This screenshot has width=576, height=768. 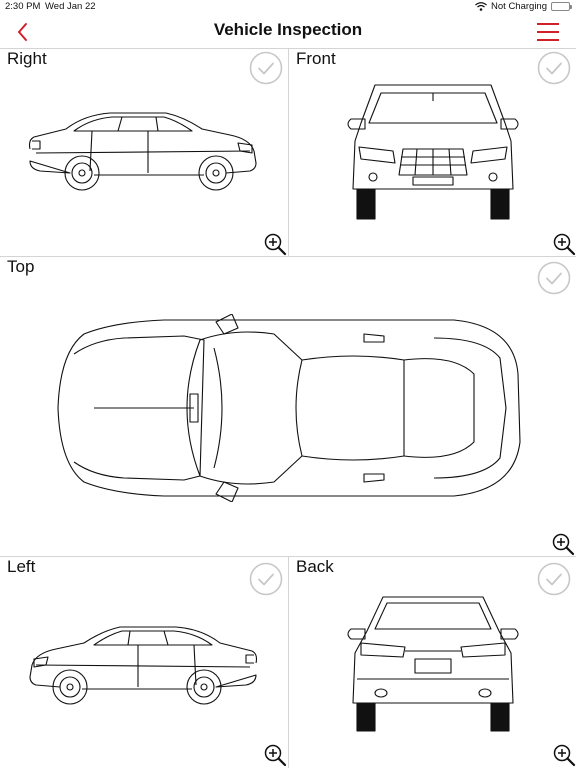 I want to click on back-view-check-button, so click(x=554, y=579).